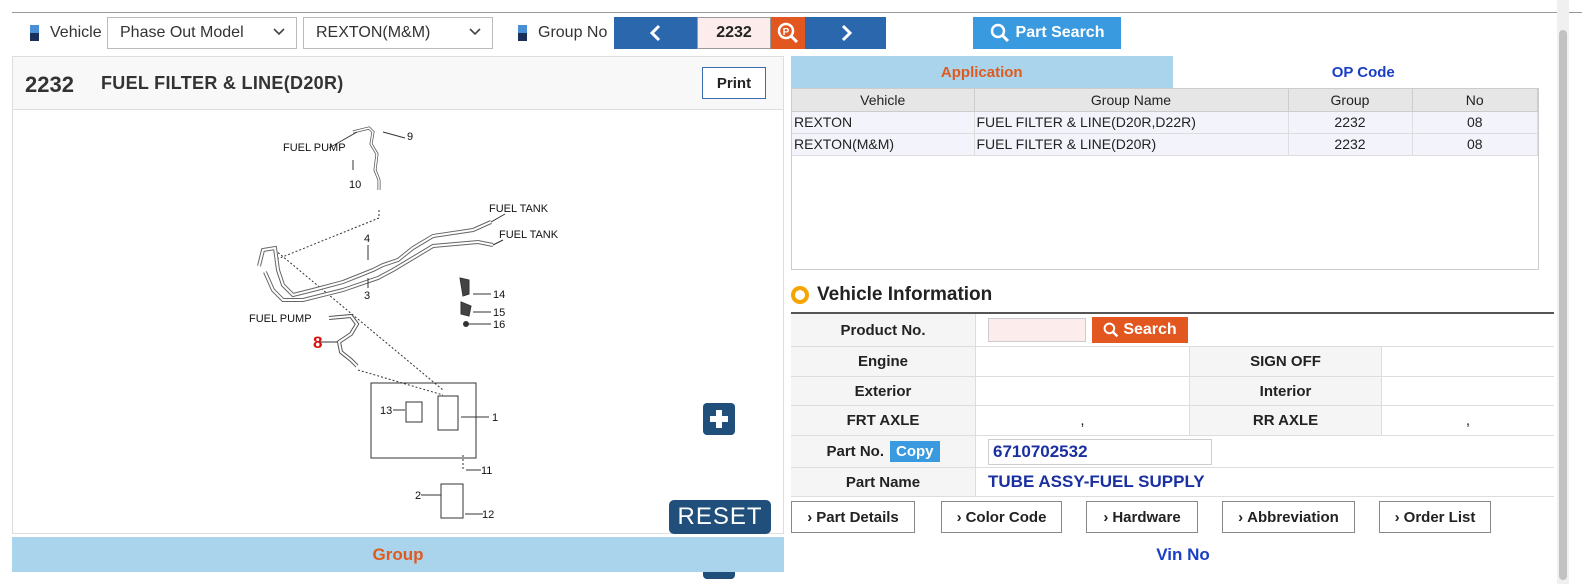 This screenshot has width=1595, height=584. Describe the element at coordinates (1037, 330) in the screenshot. I see `product-no-input` at that location.